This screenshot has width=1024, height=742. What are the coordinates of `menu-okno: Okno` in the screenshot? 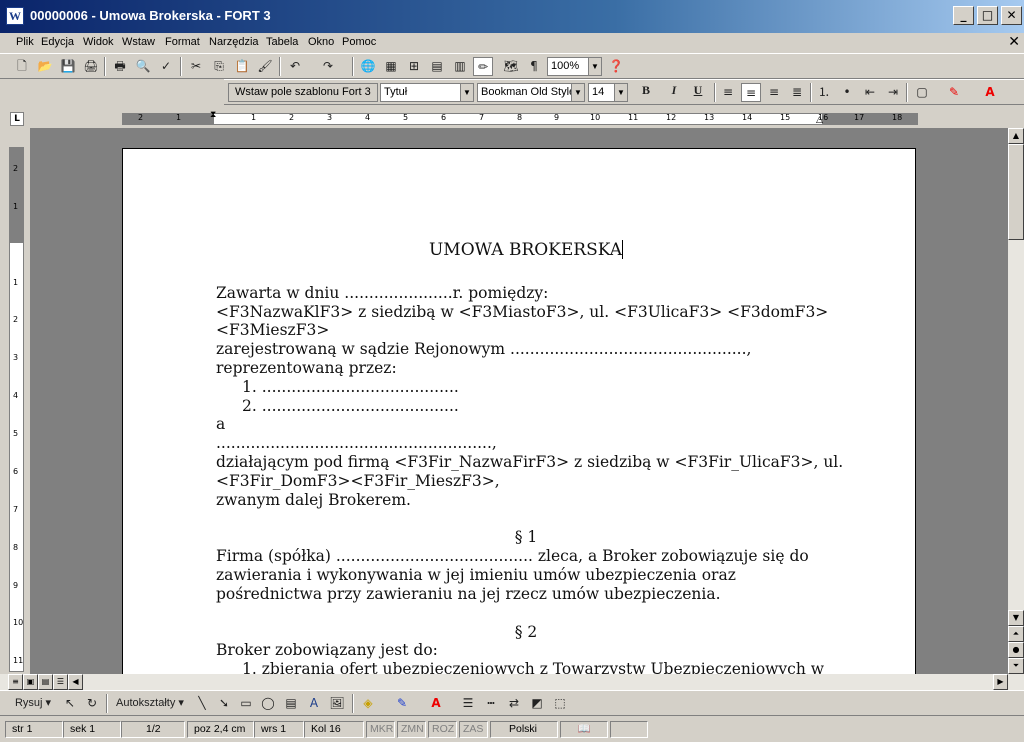 It's located at (321, 42).